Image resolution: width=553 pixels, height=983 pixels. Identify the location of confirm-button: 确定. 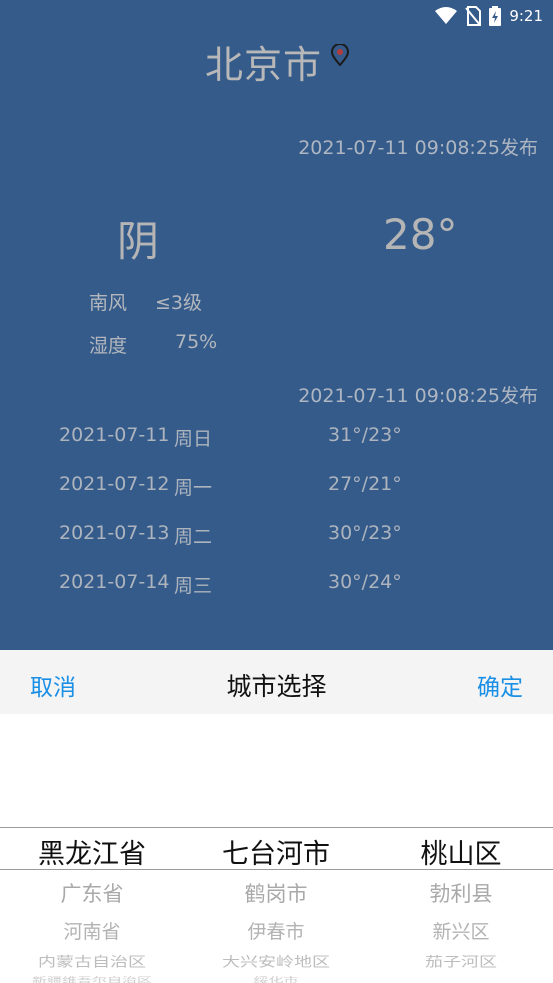
(500, 685).